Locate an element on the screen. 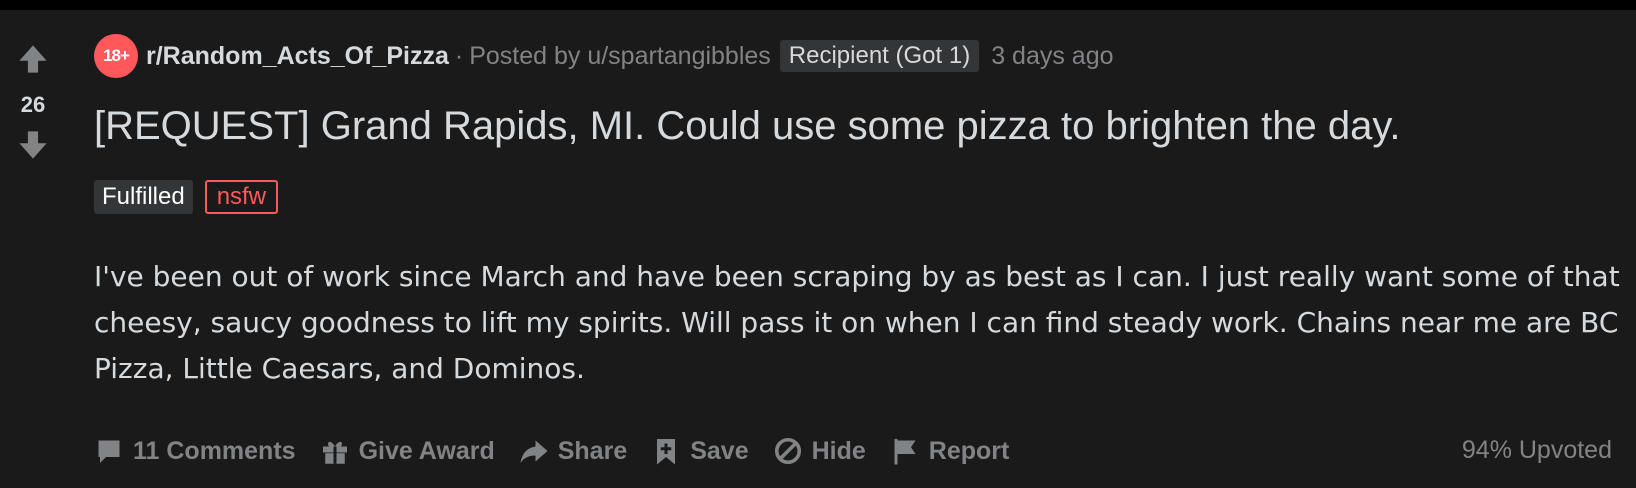  arrow-down-icon is located at coordinates (33, 145).